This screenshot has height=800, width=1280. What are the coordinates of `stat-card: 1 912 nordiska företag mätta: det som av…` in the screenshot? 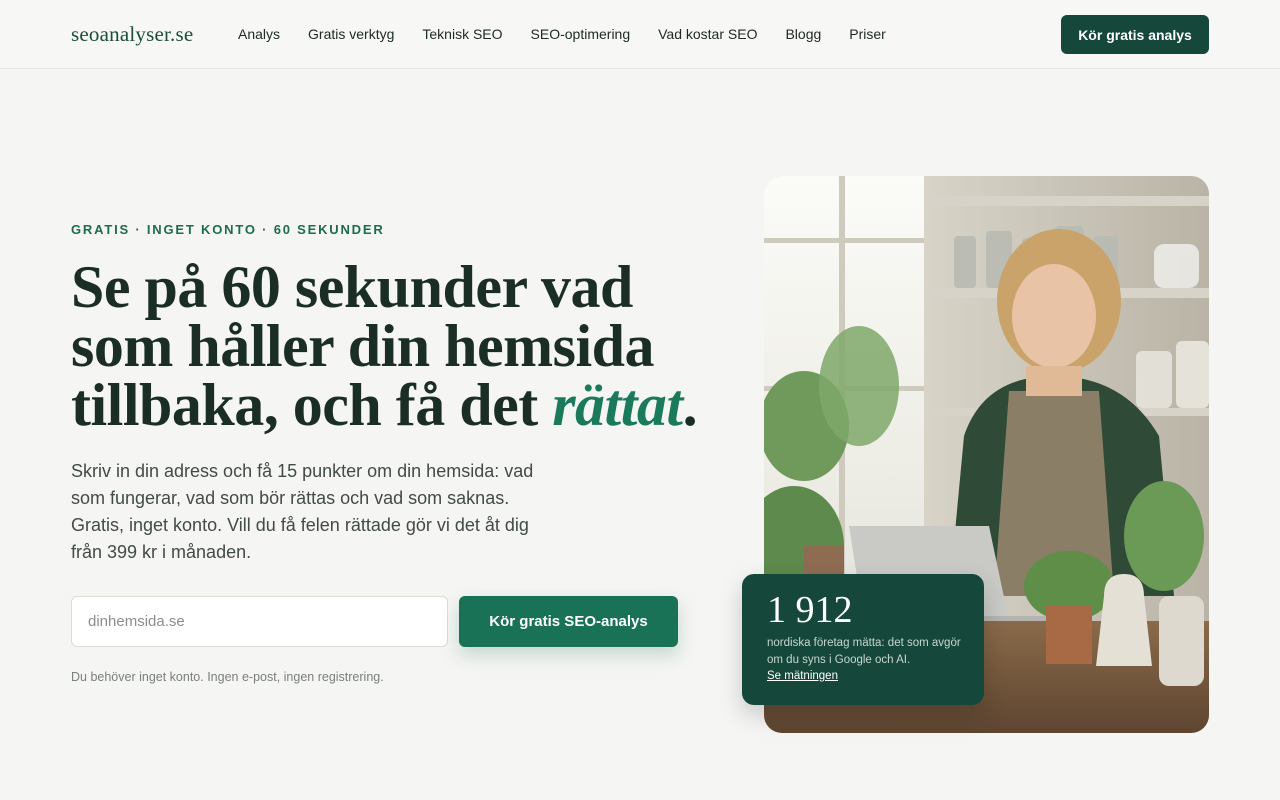 It's located at (863, 639).